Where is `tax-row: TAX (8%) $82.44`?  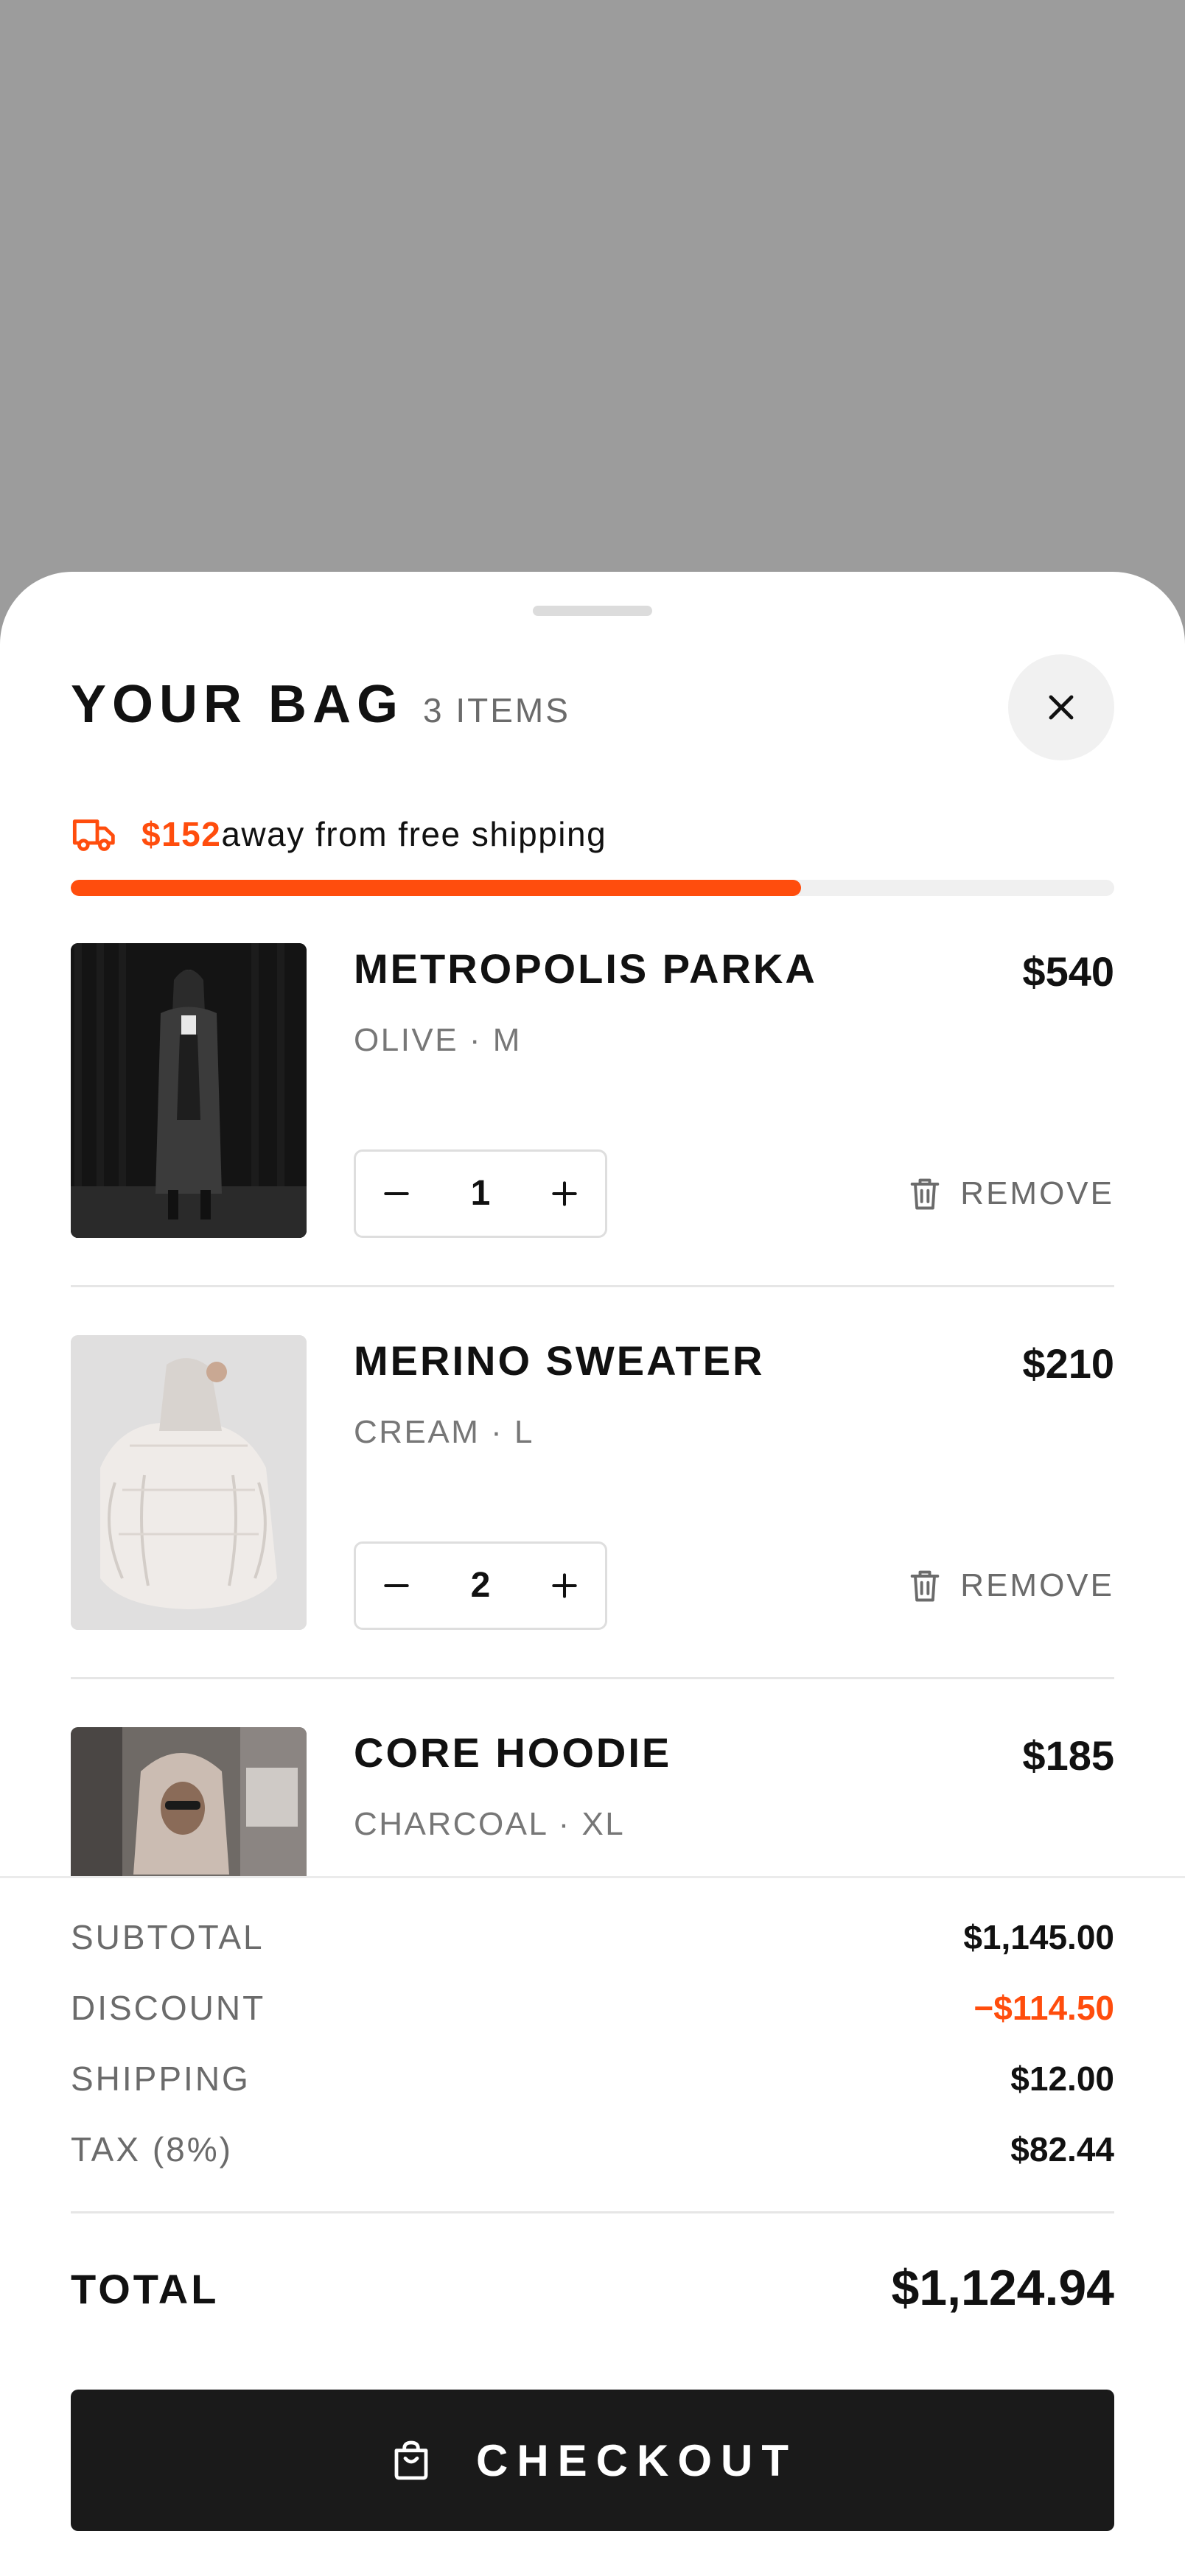
tax-row: TAX (8%) $82.44 is located at coordinates (592, 2149).